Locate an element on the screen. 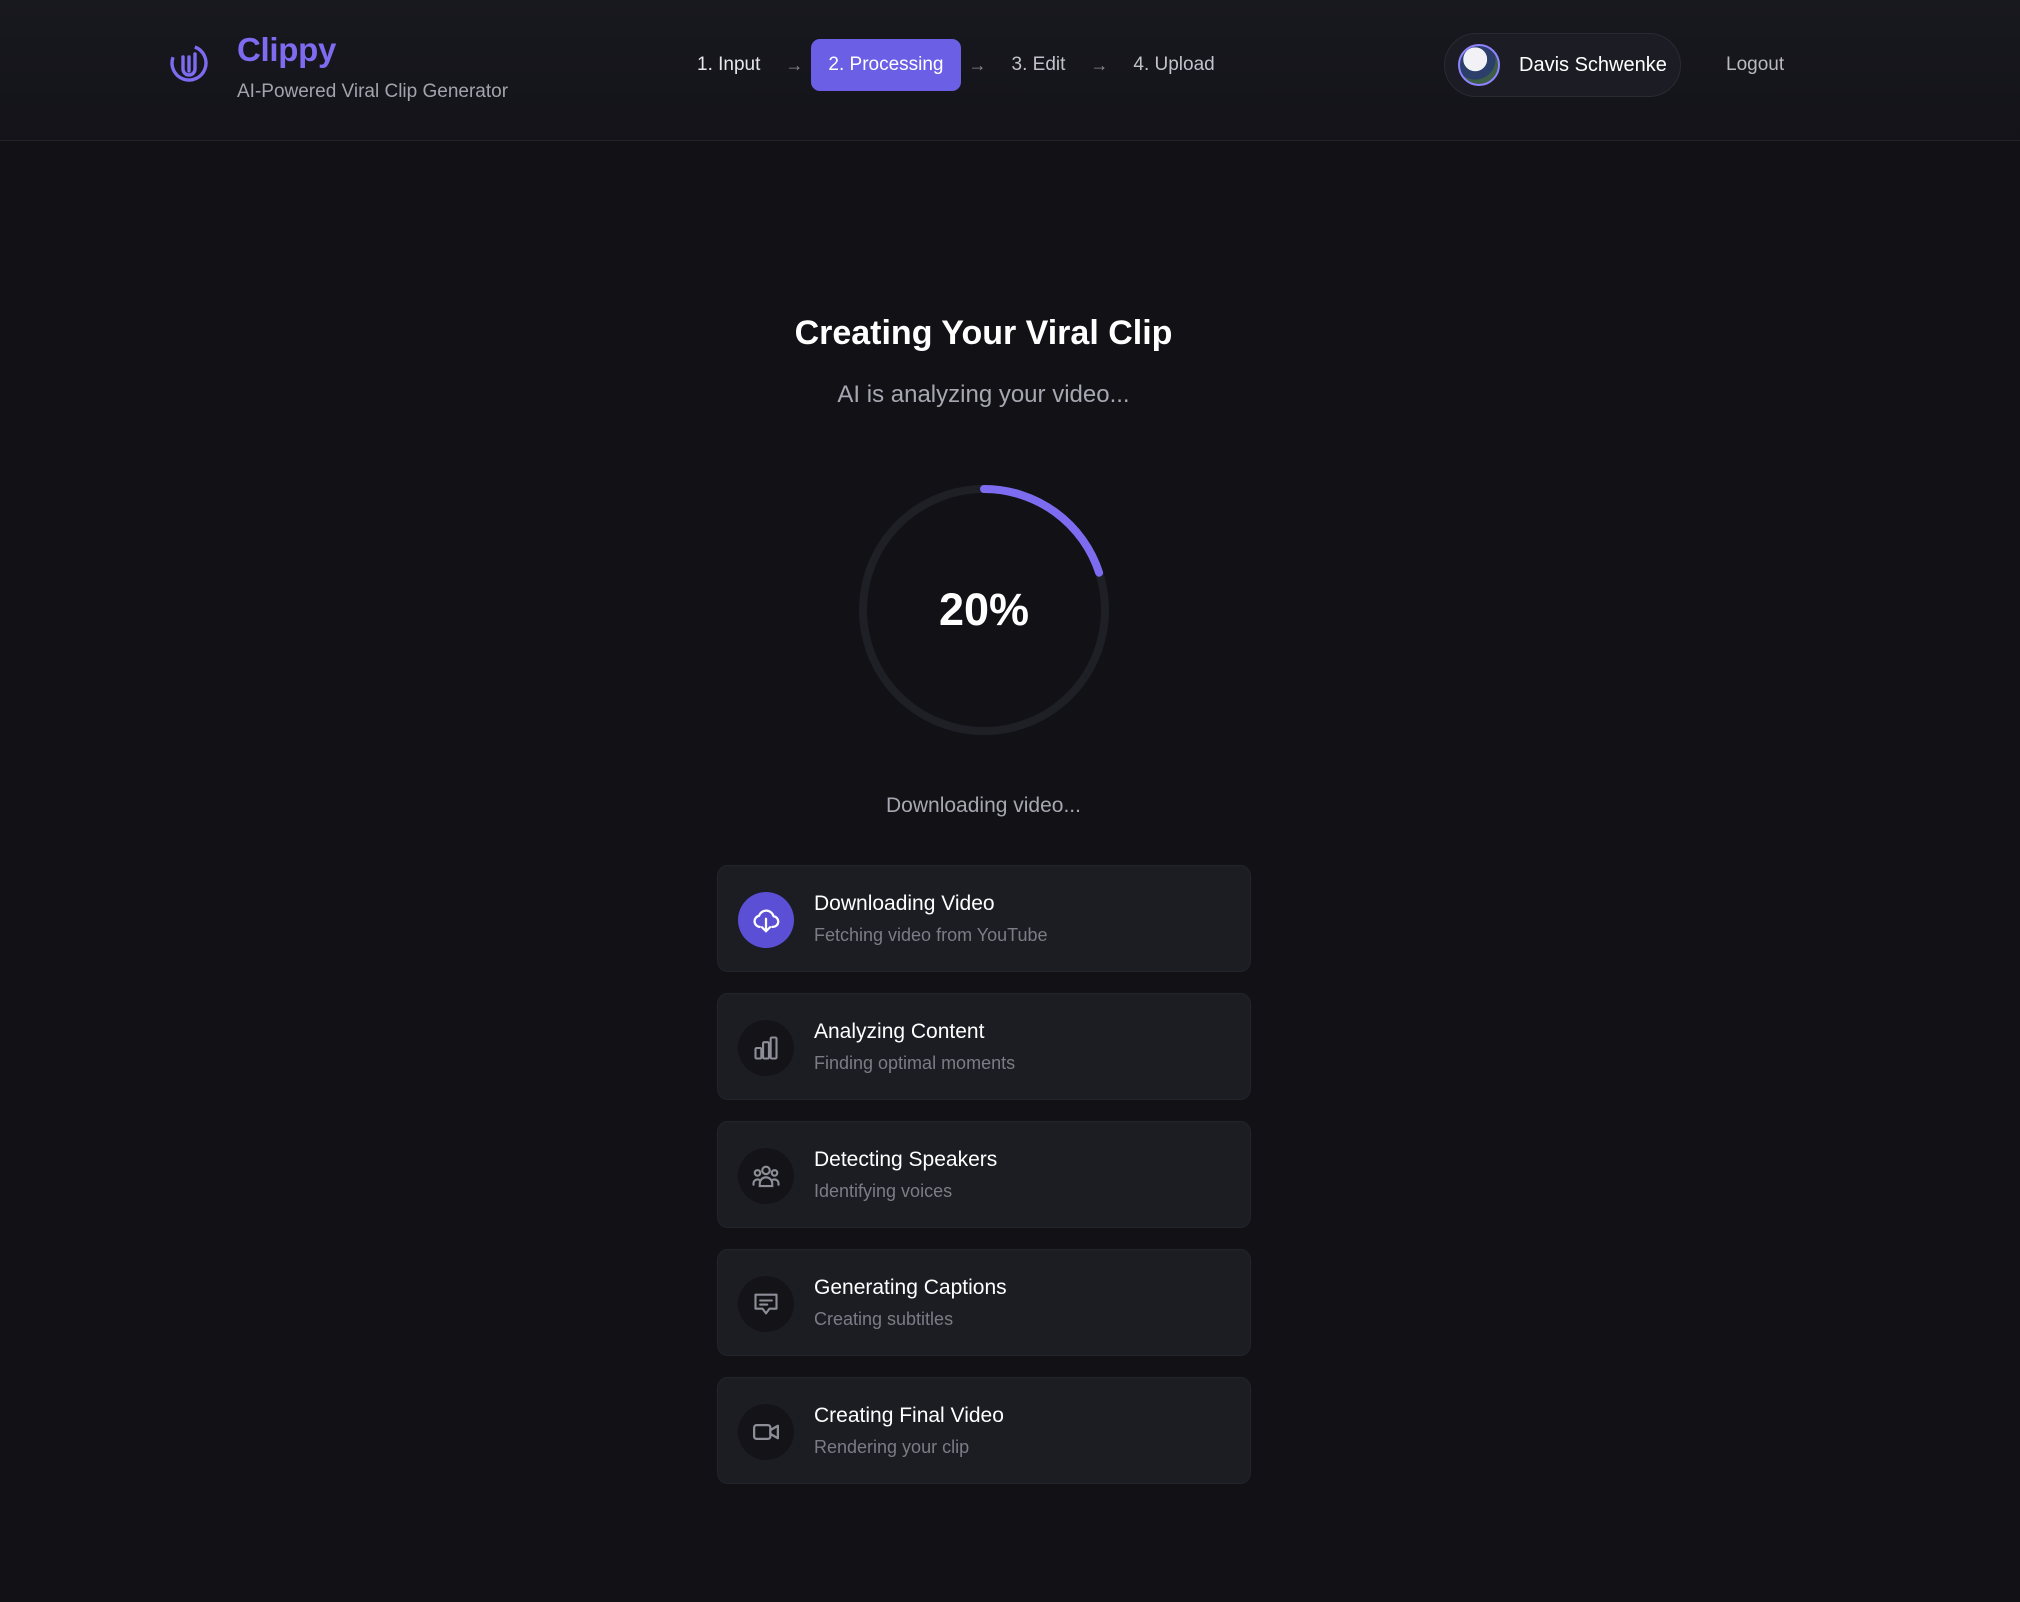 The height and width of the screenshot is (1602, 2020). logout-button: Logout is located at coordinates (1755, 65).